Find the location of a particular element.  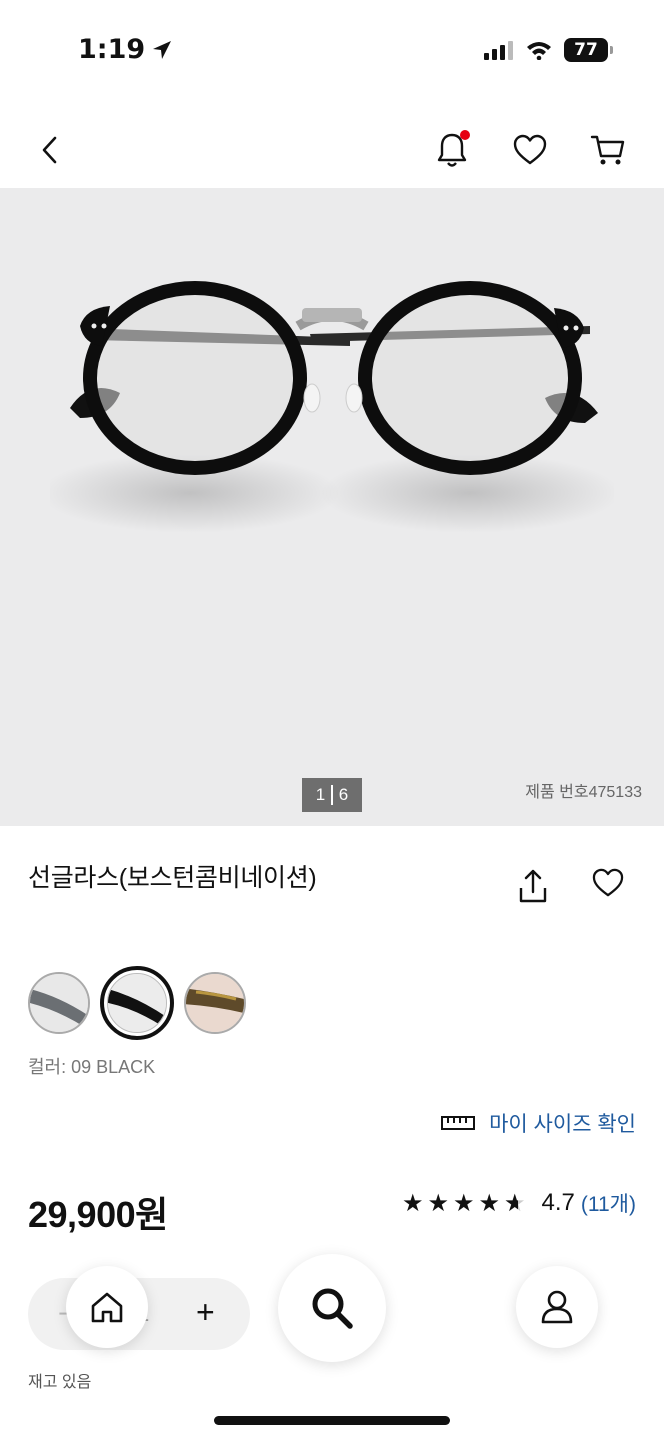

notifications-button is located at coordinates (452, 150).